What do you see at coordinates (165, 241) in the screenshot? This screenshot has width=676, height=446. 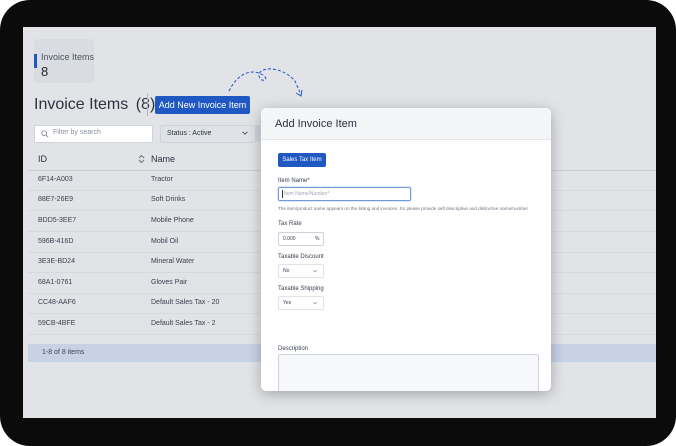 I see `row-name: Mobil Oil` at bounding box center [165, 241].